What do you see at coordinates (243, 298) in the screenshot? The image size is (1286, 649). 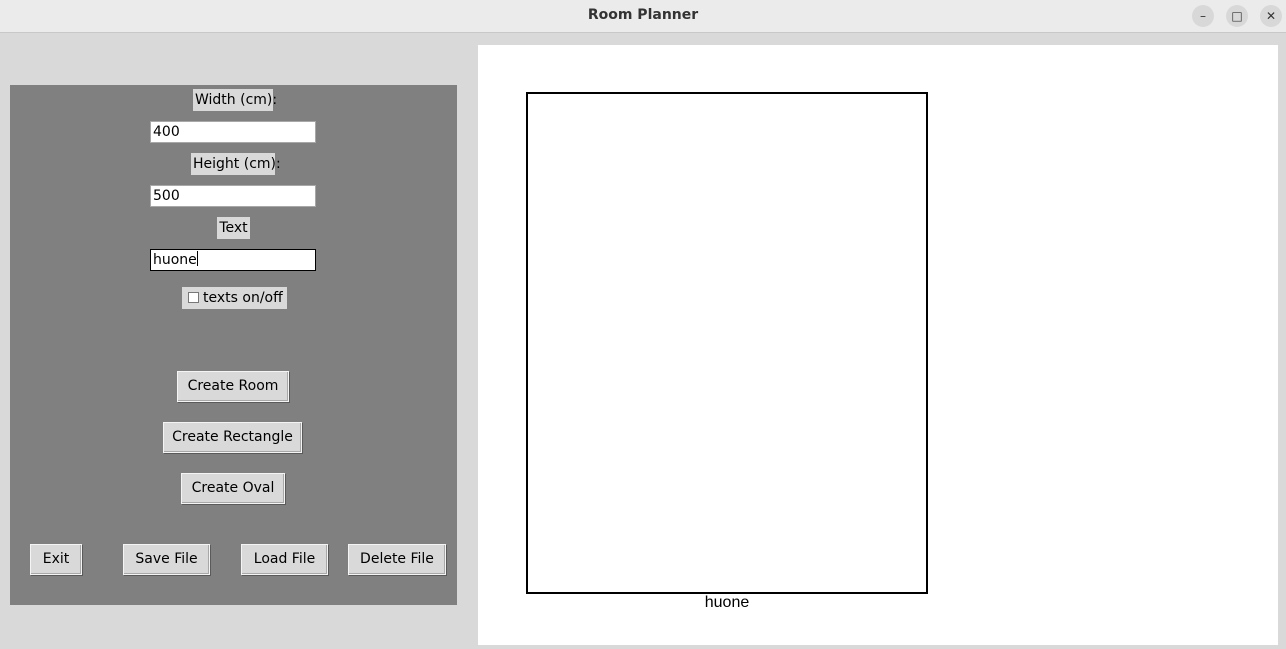 I see `texts-toggle-label: texts on/off` at bounding box center [243, 298].